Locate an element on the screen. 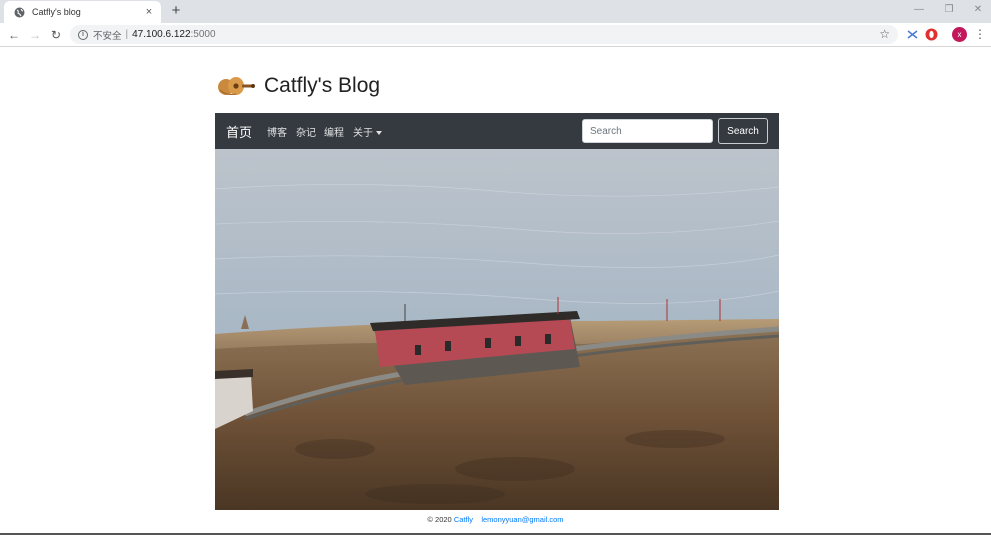  nav-about-label: 关于 is located at coordinates (363, 133).